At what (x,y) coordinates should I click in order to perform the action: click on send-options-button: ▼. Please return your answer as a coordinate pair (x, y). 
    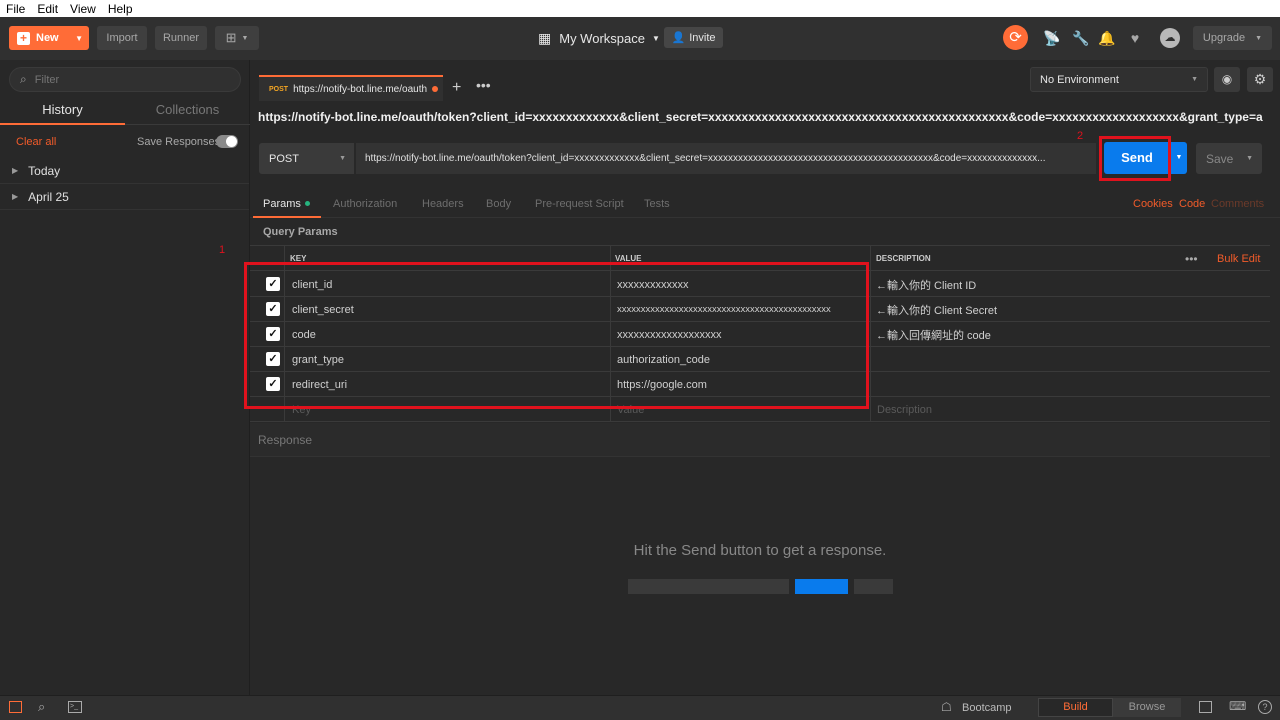
    Looking at the image, I should click on (1179, 158).